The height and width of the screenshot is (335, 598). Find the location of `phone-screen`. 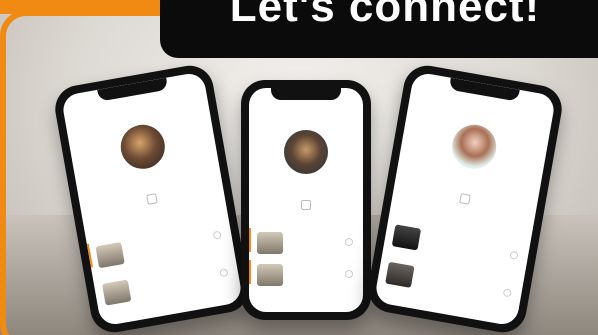

phone-screen is located at coordinates (306, 200).